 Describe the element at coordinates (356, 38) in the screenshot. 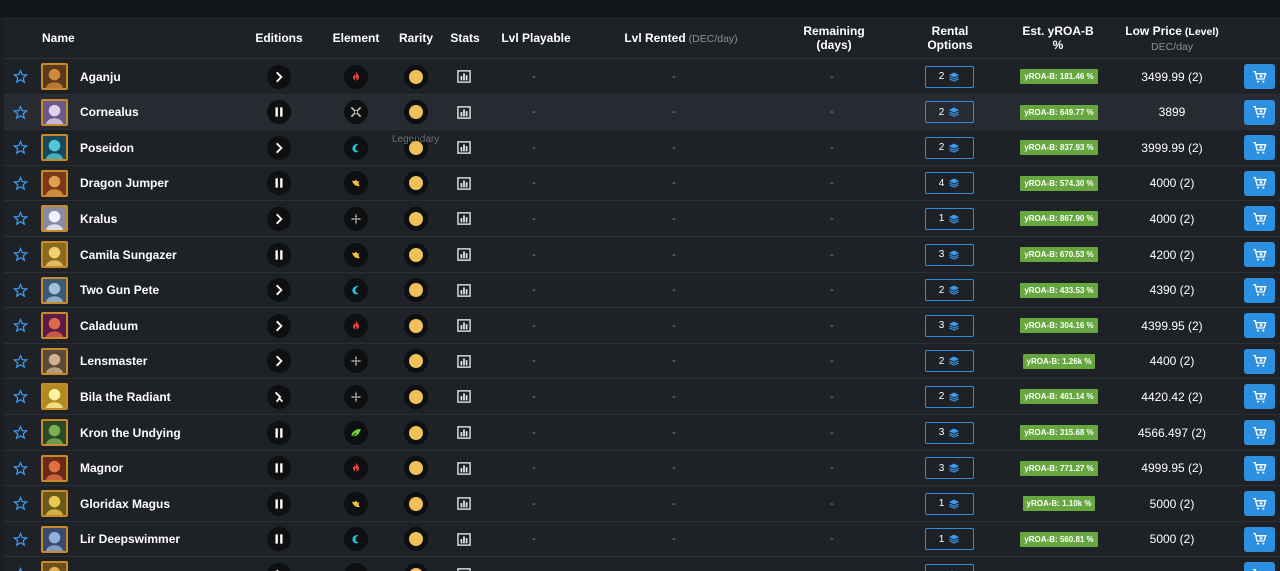

I see `header-element: Element` at that location.